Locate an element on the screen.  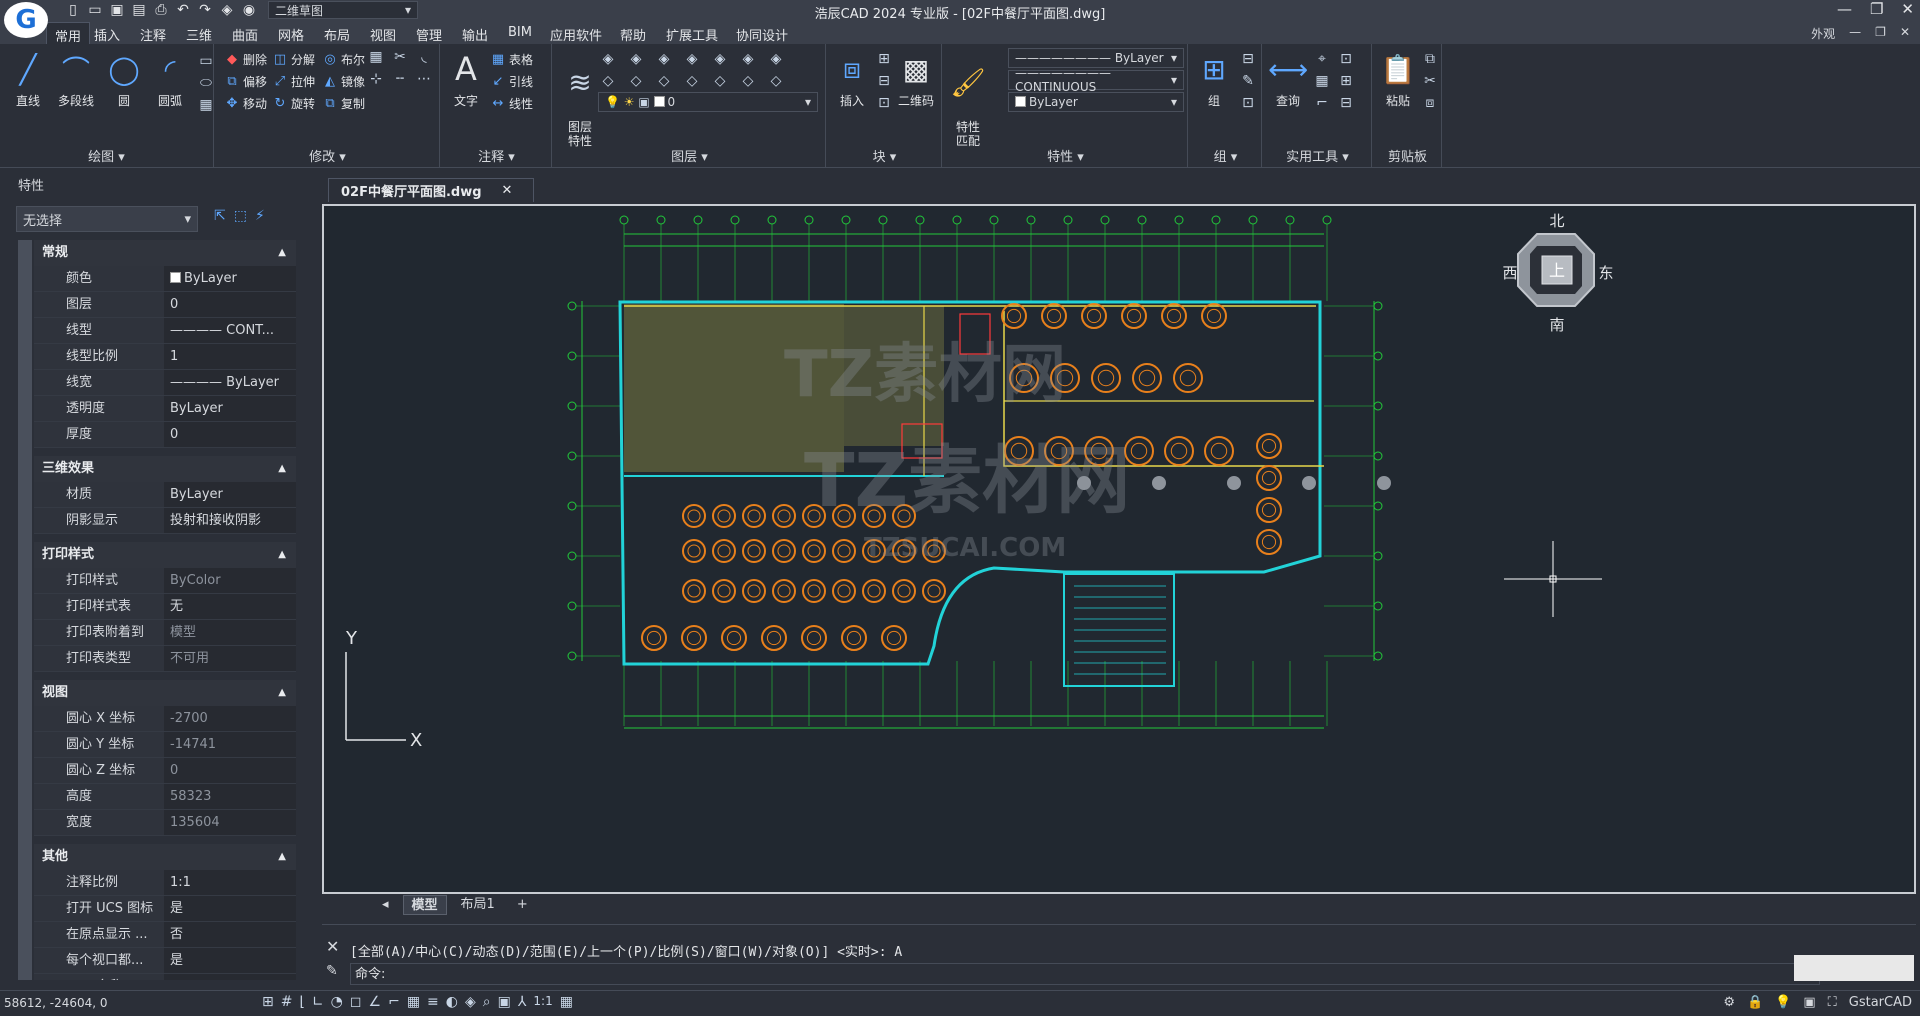
table-icon: ▦ is located at coordinates (566, 1002).